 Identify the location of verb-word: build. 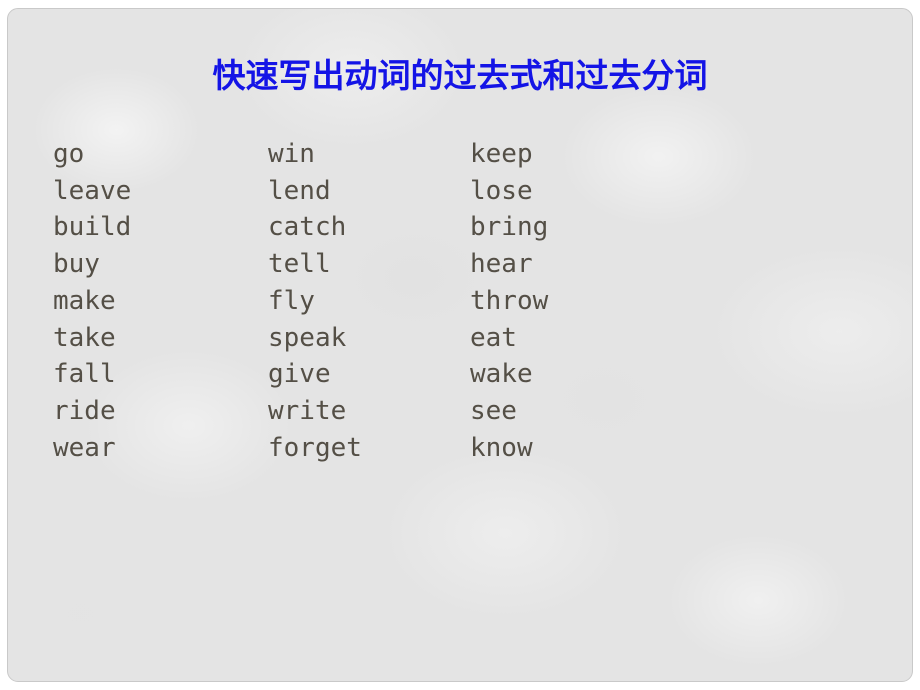
(92, 227).